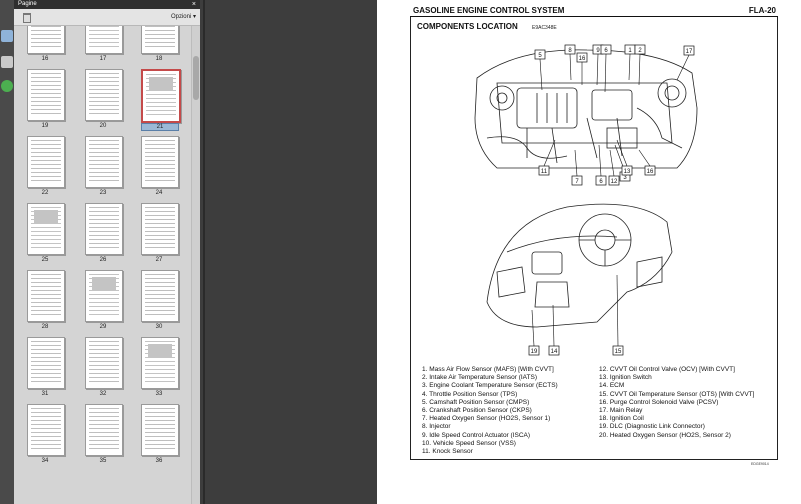 The height and width of the screenshot is (504, 801). What do you see at coordinates (612, 386) in the screenshot?
I see `legend-item: 14. ECM` at bounding box center [612, 386].